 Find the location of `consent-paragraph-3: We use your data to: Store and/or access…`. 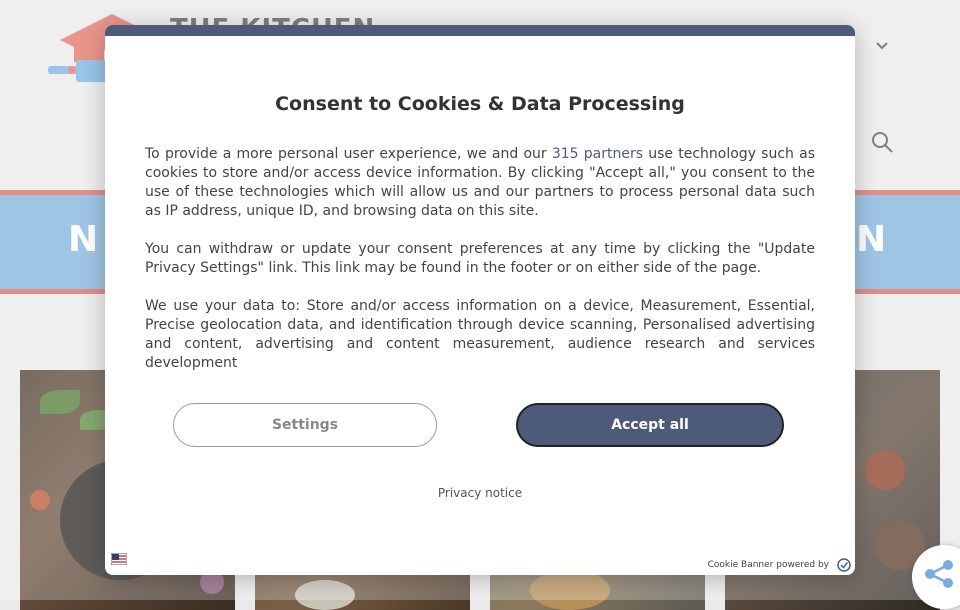

consent-paragraph-3: We use your data to: Store and/or access… is located at coordinates (480, 334).